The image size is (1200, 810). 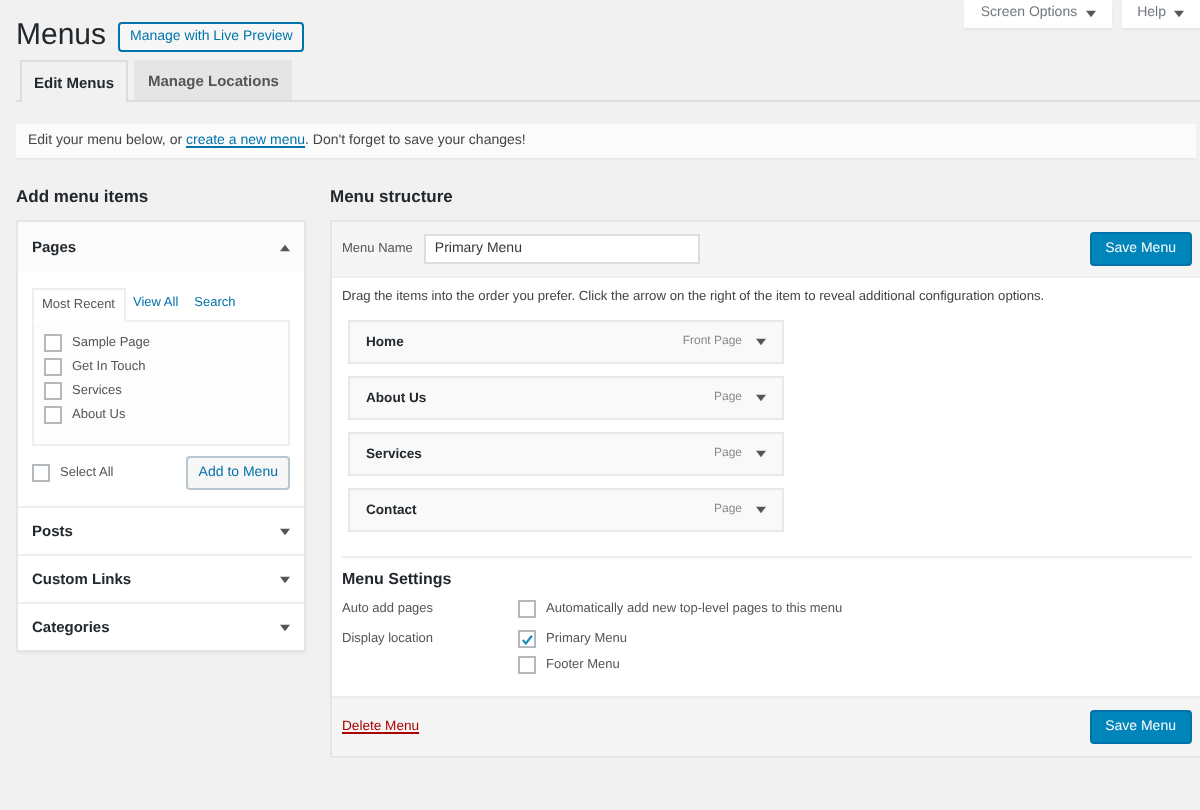 I want to click on section-heading: Menu structure, so click(x=392, y=196).